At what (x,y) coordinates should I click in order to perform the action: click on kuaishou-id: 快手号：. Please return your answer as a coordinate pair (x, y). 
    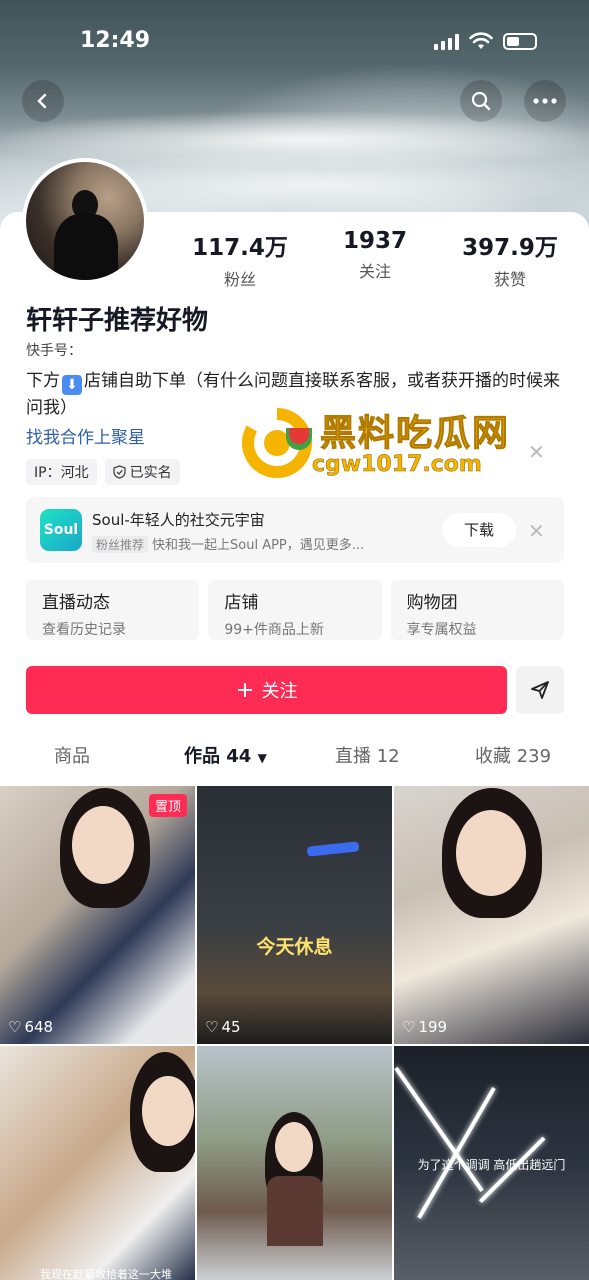
    Looking at the image, I should click on (54, 350).